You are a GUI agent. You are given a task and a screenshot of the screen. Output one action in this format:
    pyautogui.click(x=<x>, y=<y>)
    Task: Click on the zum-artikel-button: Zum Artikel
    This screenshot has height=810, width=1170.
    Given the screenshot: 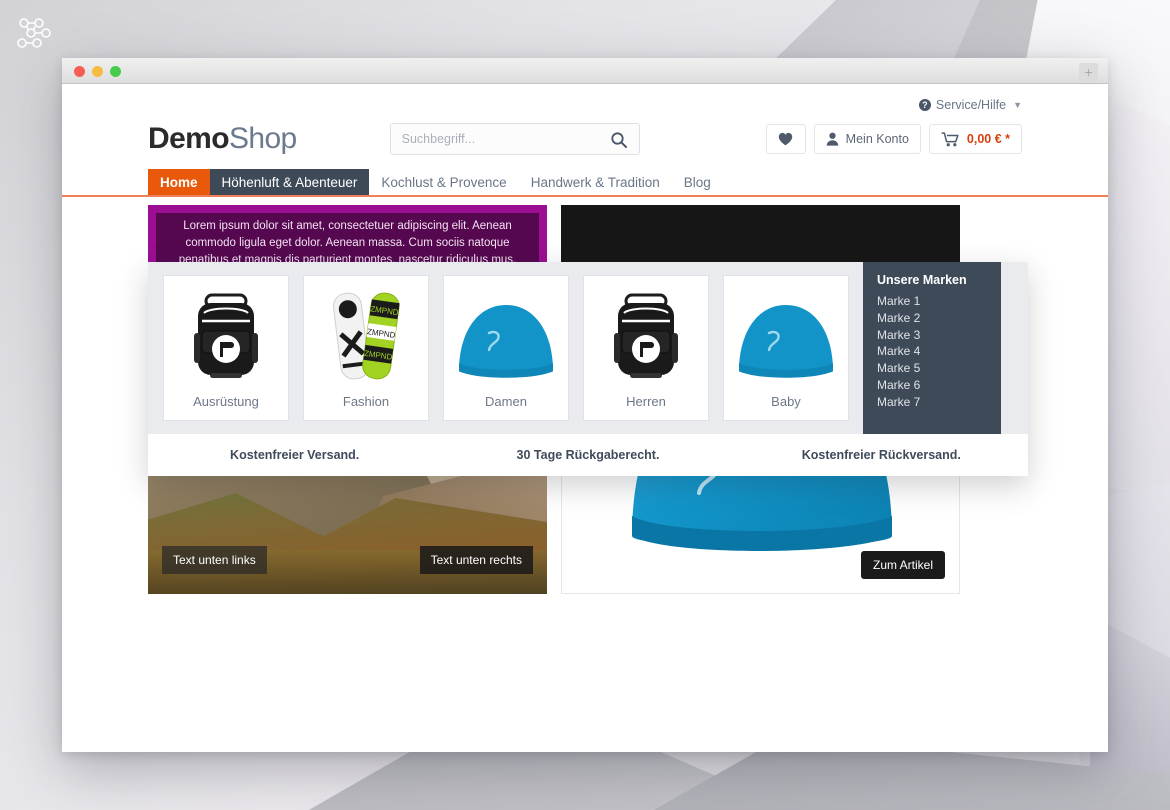 What is the action you would take?
    pyautogui.click(x=902, y=565)
    